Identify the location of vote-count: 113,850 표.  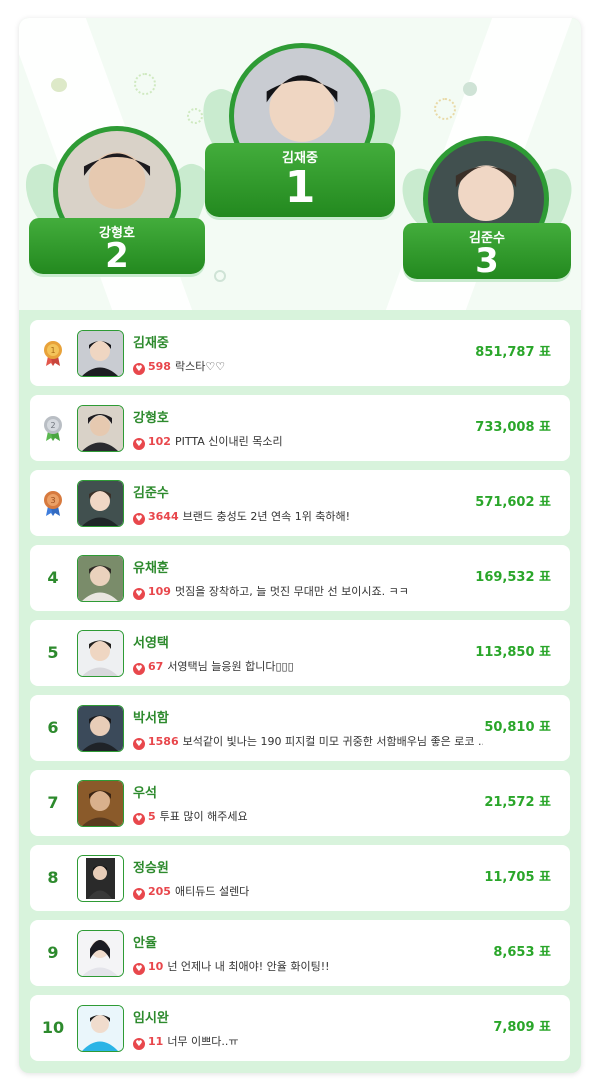
(513, 652).